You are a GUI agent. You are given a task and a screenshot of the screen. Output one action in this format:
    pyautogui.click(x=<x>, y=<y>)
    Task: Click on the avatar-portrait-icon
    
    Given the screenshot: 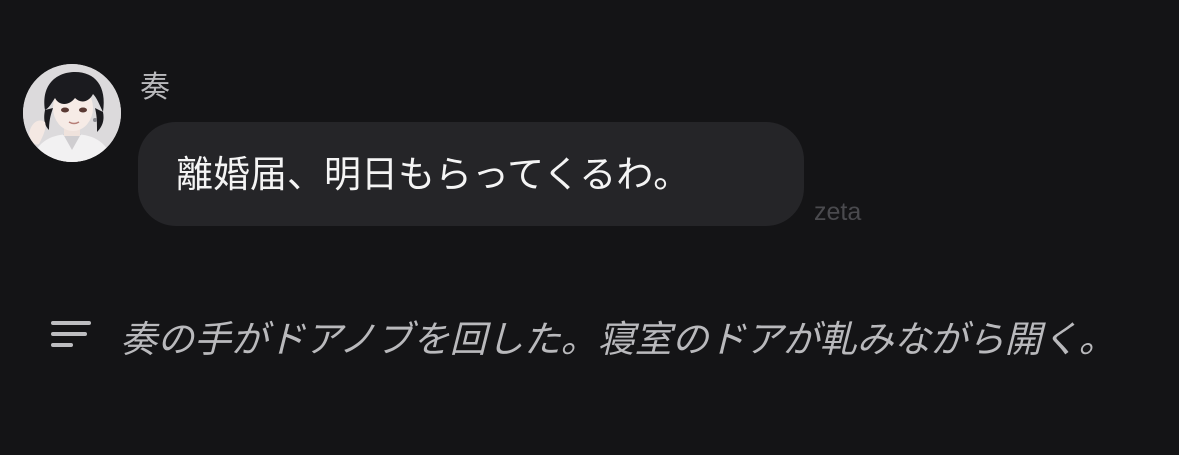 What is the action you would take?
    pyautogui.click(x=72, y=113)
    